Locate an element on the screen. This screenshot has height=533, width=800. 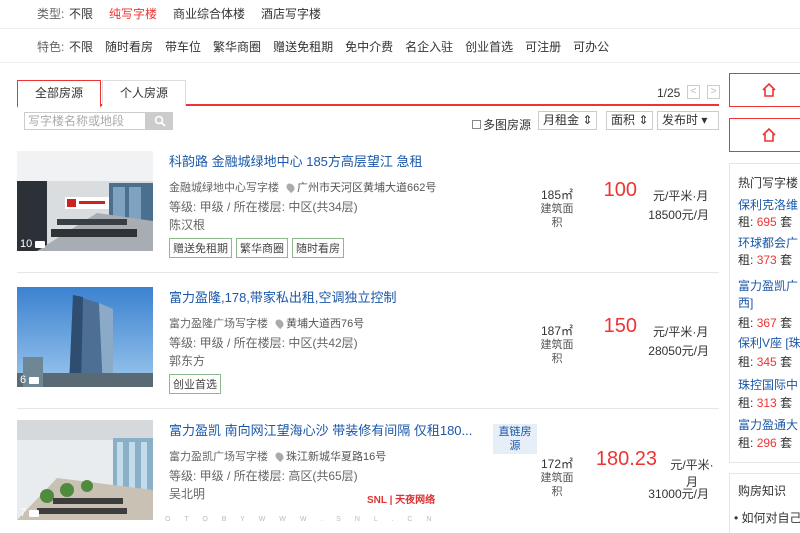
listing-tag: 随时看房 is located at coordinates (318, 248).